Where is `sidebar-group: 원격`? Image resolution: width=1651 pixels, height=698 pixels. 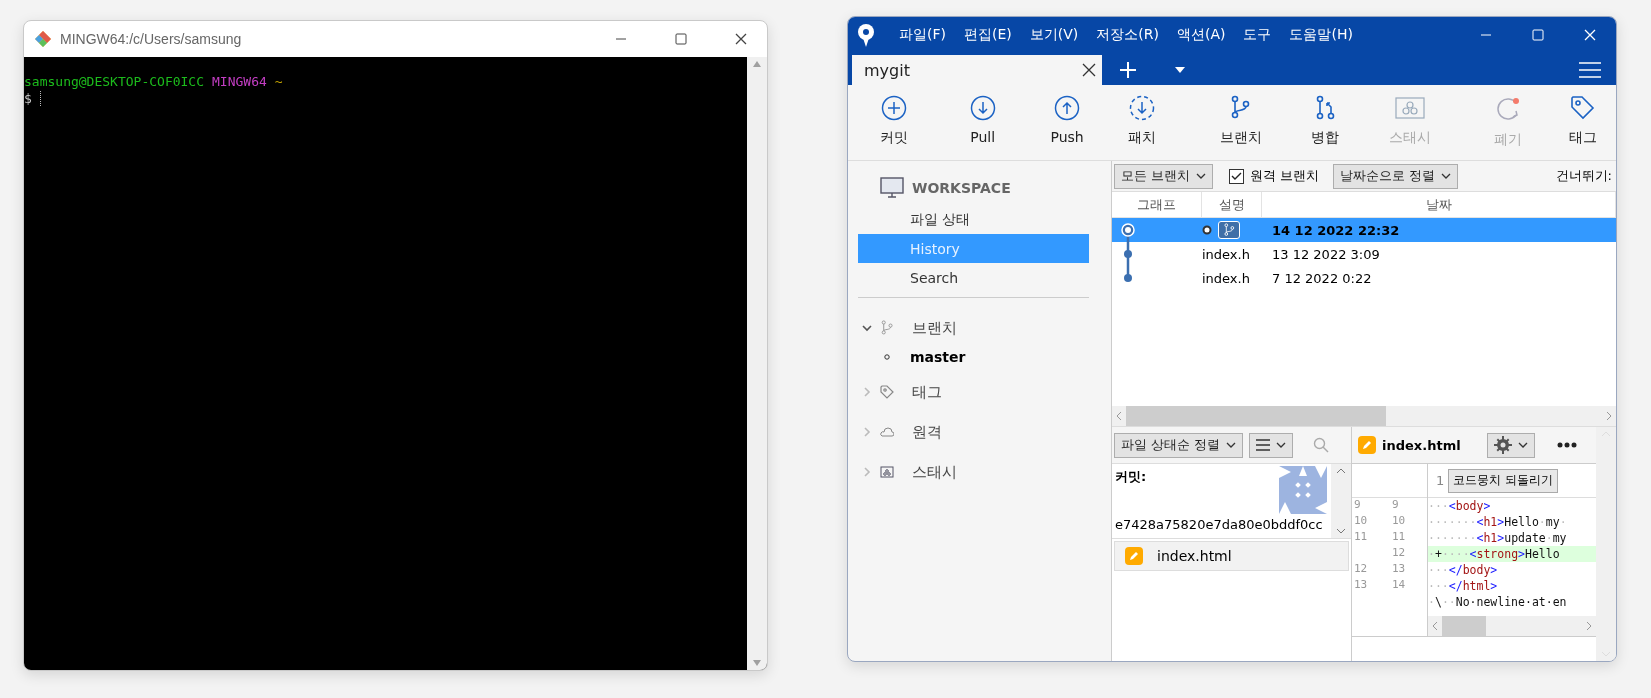 sidebar-group: 원격 is located at coordinates (927, 432).